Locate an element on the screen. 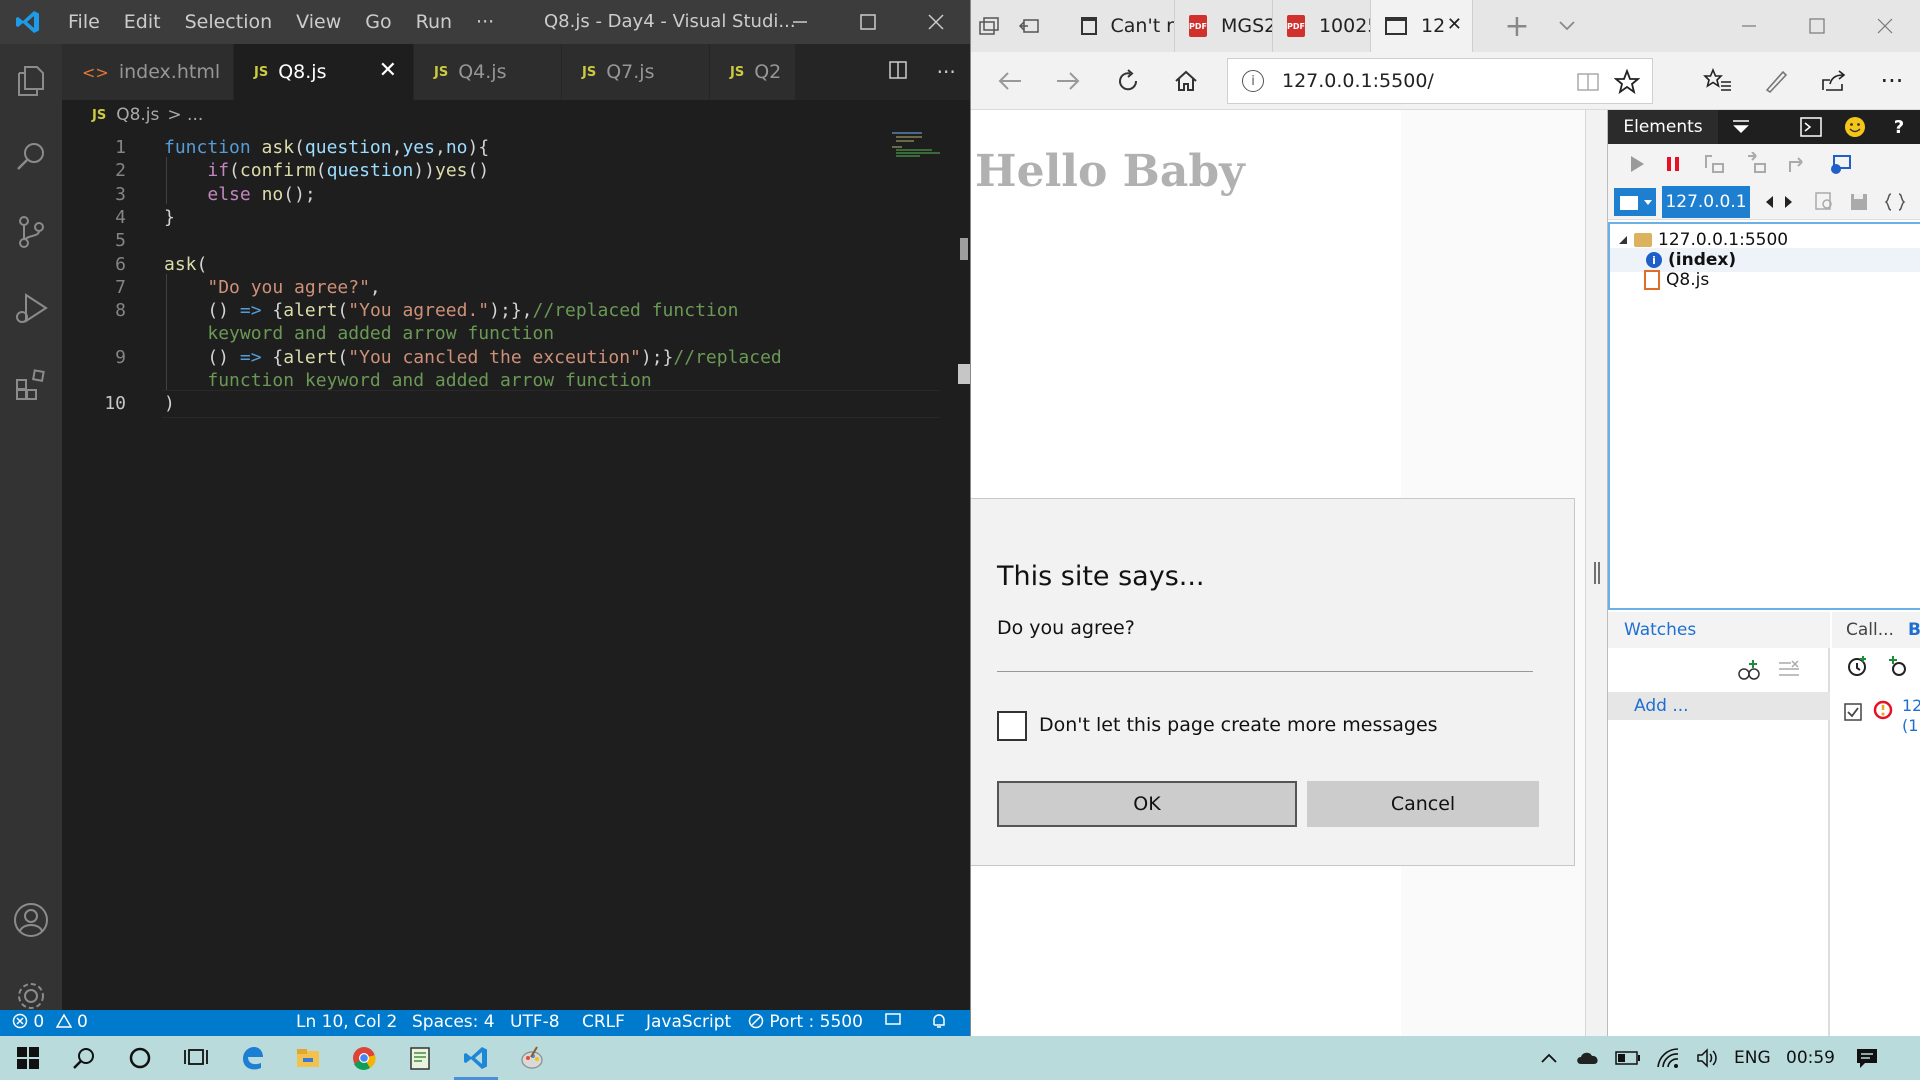 Image resolution: width=1920 pixels, height=1080 pixels. menu-item-4: Go is located at coordinates (378, 22).